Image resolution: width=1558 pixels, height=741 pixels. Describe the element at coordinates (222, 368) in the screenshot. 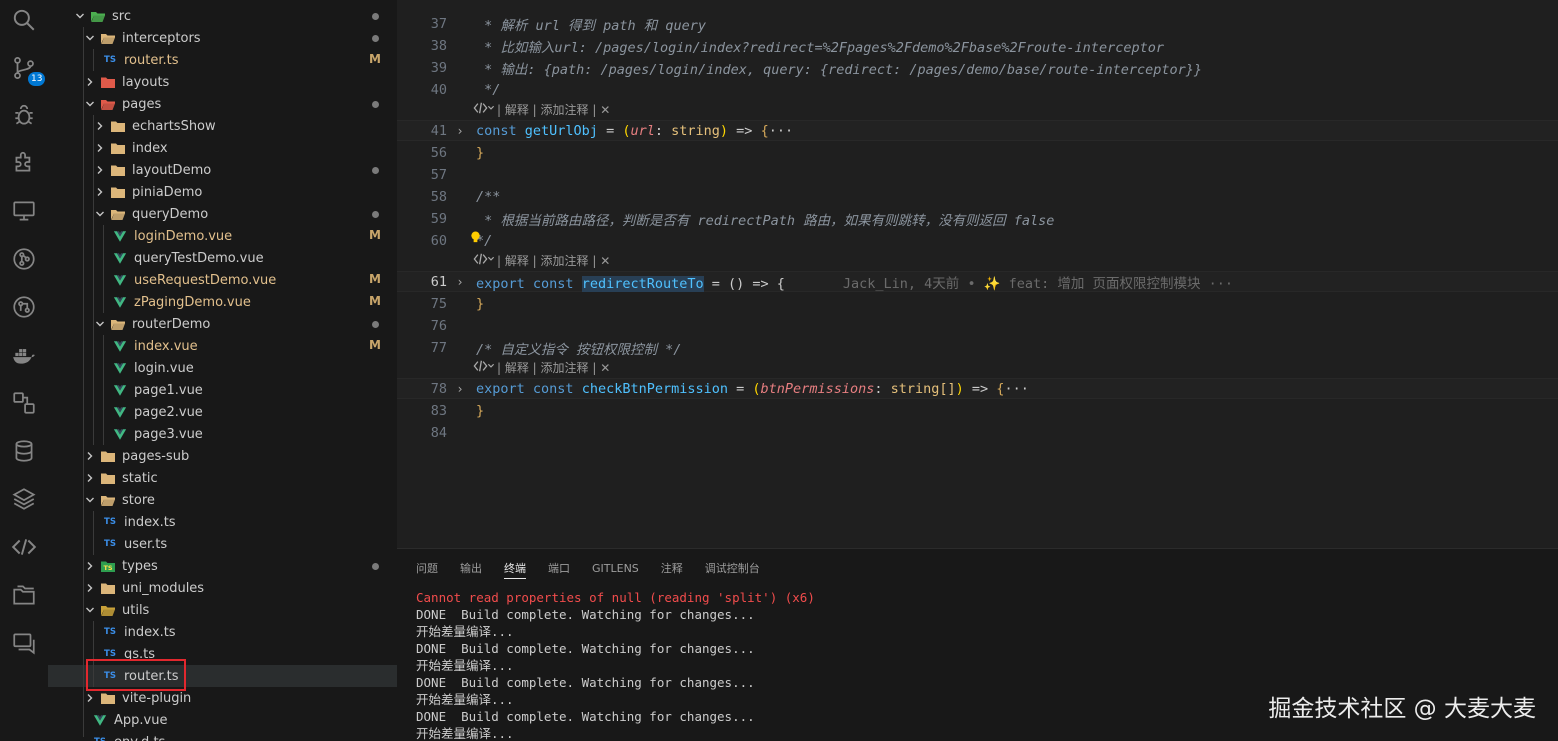

I see `explorer-item: login.vue` at that location.